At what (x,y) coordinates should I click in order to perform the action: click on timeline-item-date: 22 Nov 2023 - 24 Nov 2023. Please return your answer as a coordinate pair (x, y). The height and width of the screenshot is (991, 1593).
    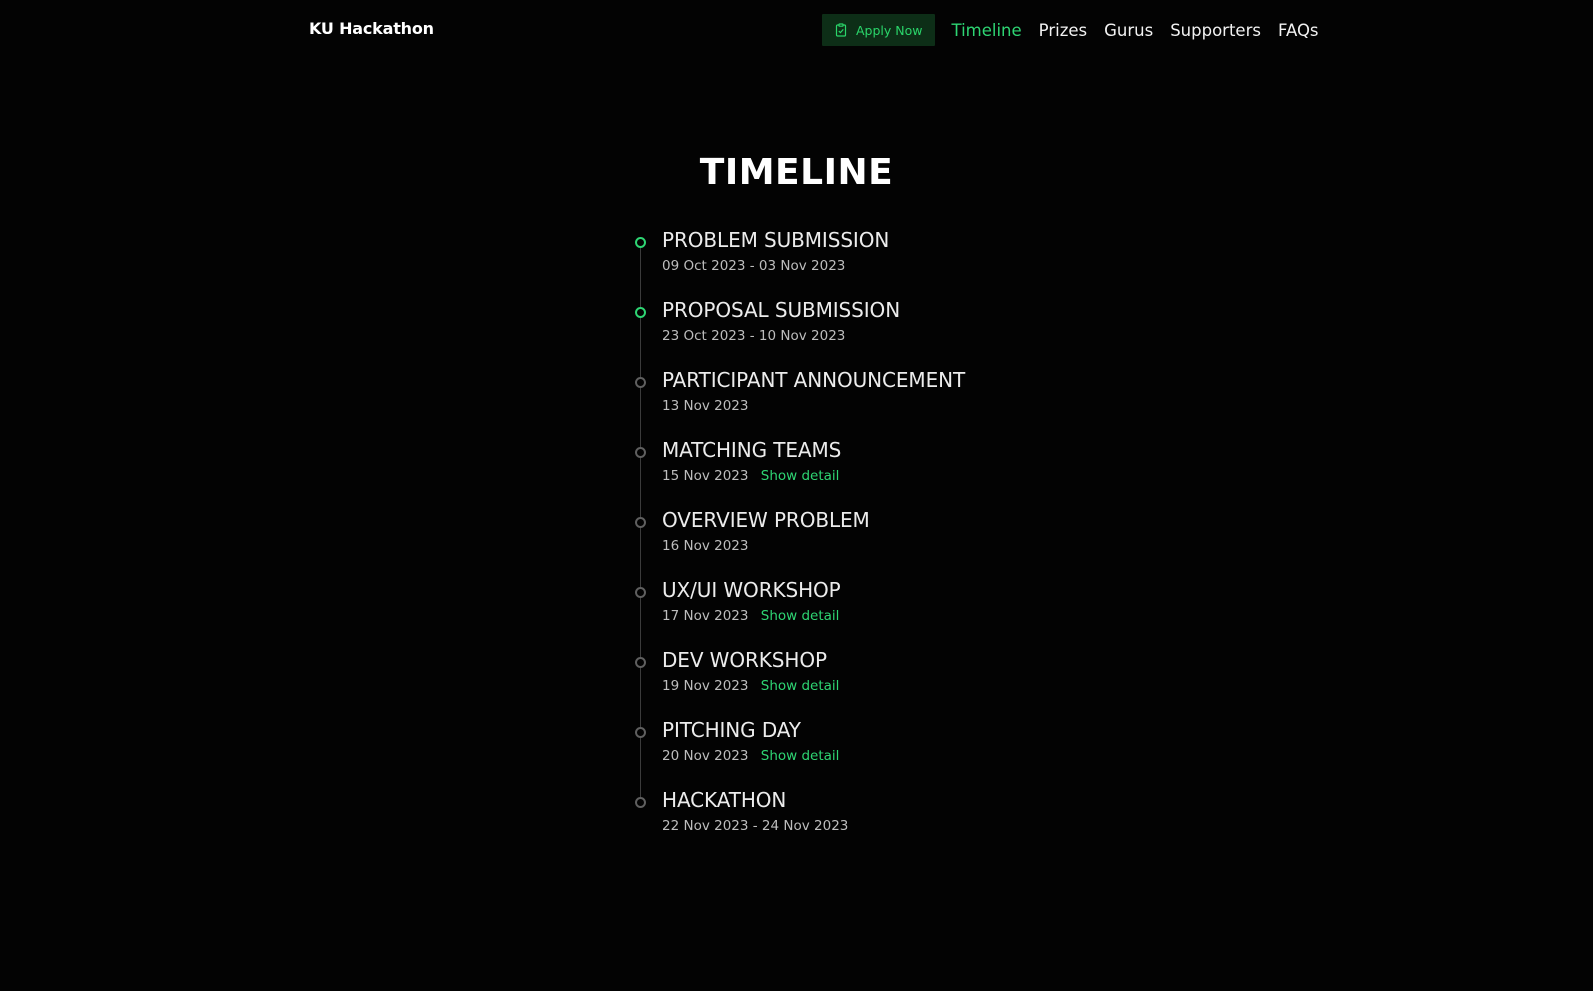
    Looking at the image, I should click on (755, 826).